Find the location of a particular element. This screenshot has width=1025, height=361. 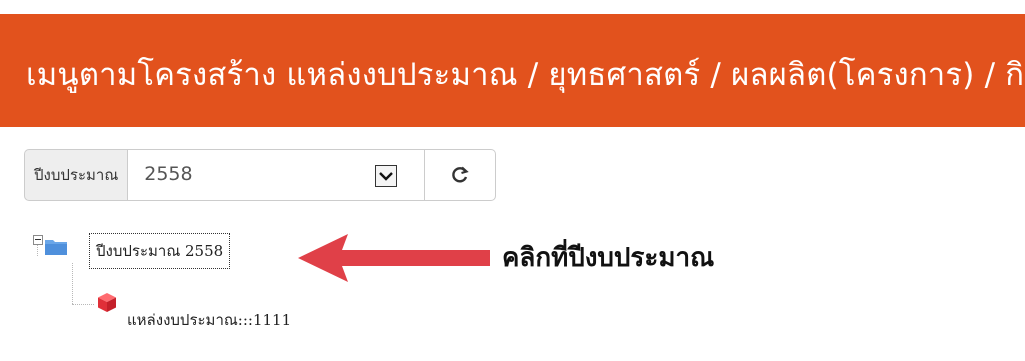

tree-node-budget-source: แหล่งงบประมาณ:::1111 is located at coordinates (209, 320).